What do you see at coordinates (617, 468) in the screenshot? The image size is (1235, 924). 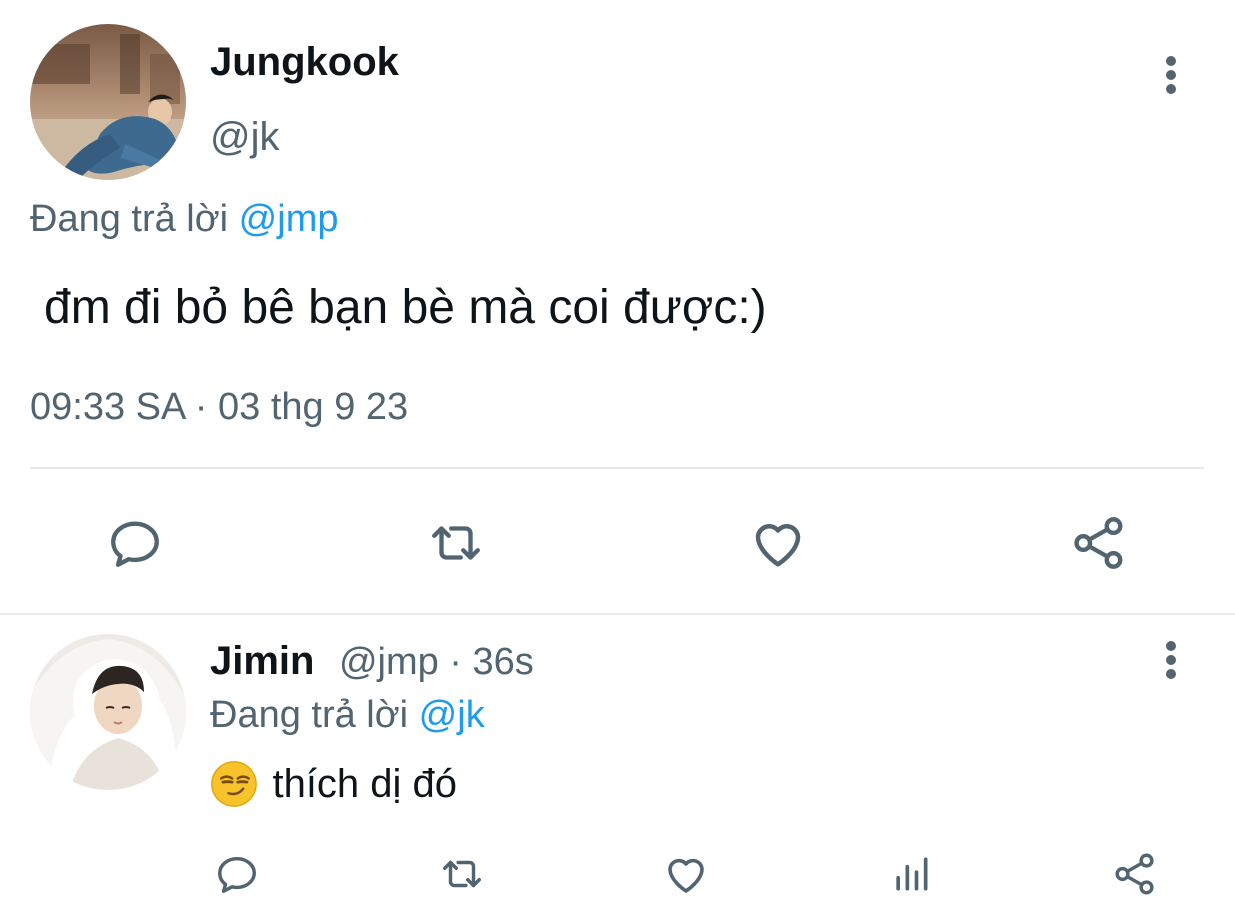 I see `divider` at bounding box center [617, 468].